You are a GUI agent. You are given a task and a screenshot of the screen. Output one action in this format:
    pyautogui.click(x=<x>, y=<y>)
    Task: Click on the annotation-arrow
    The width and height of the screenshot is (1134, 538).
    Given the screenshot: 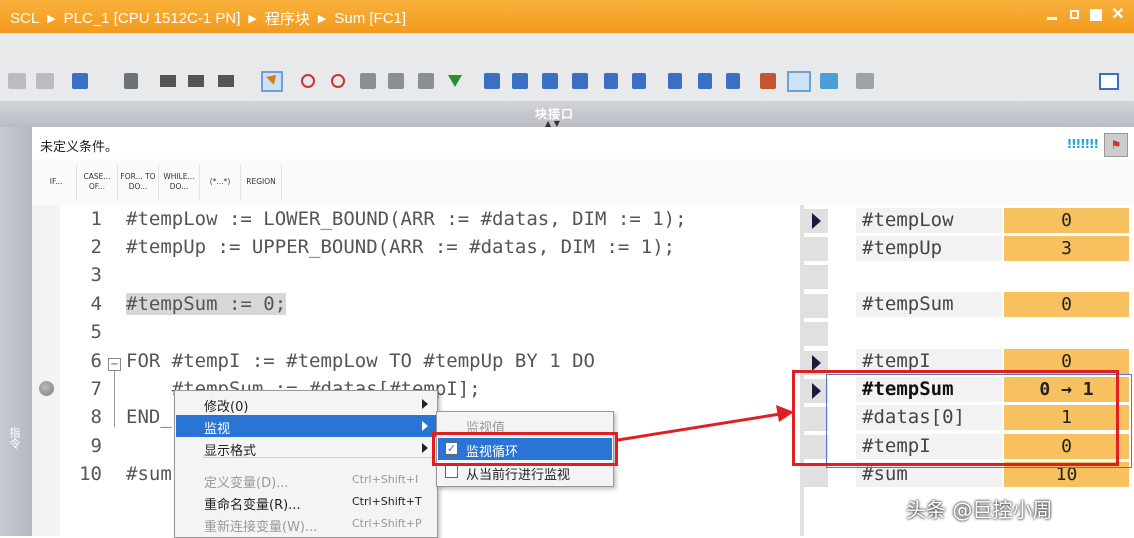 What is the action you would take?
    pyautogui.click(x=705, y=423)
    